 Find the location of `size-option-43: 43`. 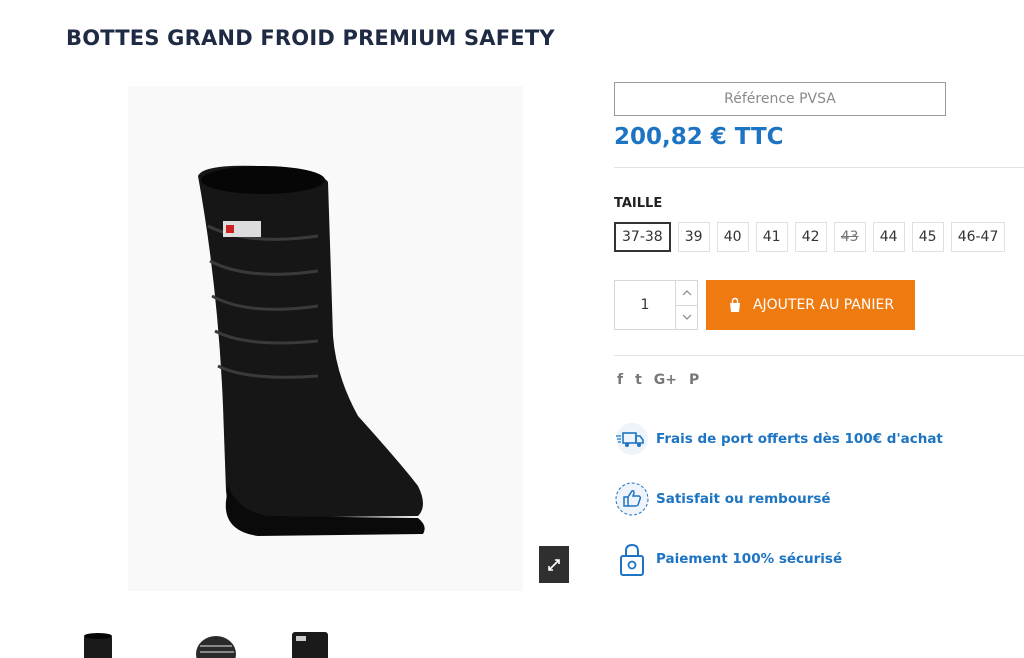

size-option-43: 43 is located at coordinates (849, 237).